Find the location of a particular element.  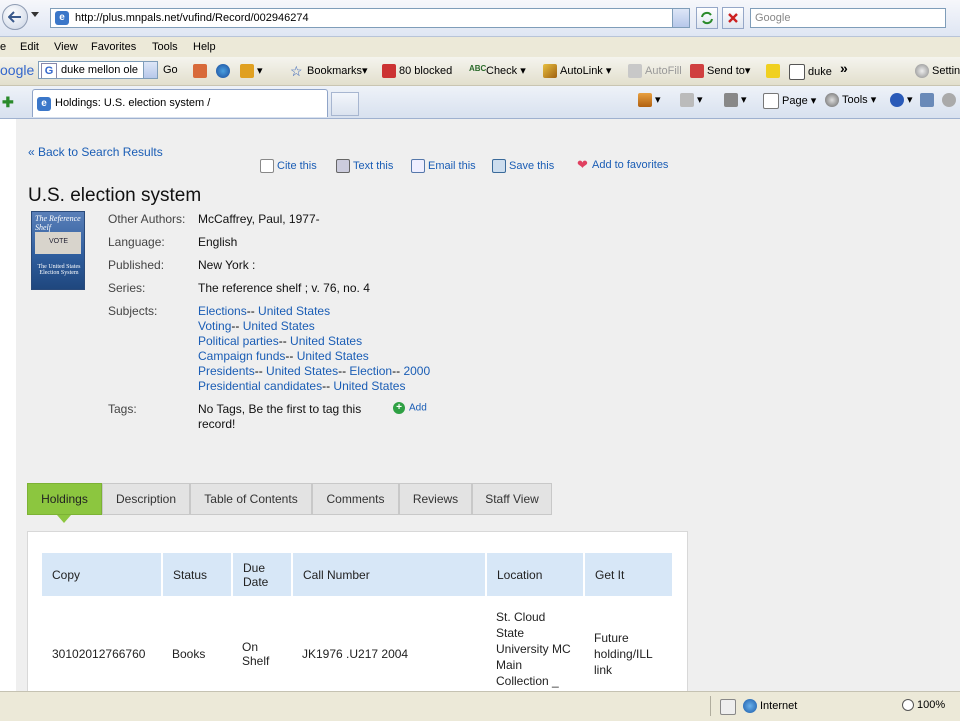

text-this-link: Text this is located at coordinates (364, 166).